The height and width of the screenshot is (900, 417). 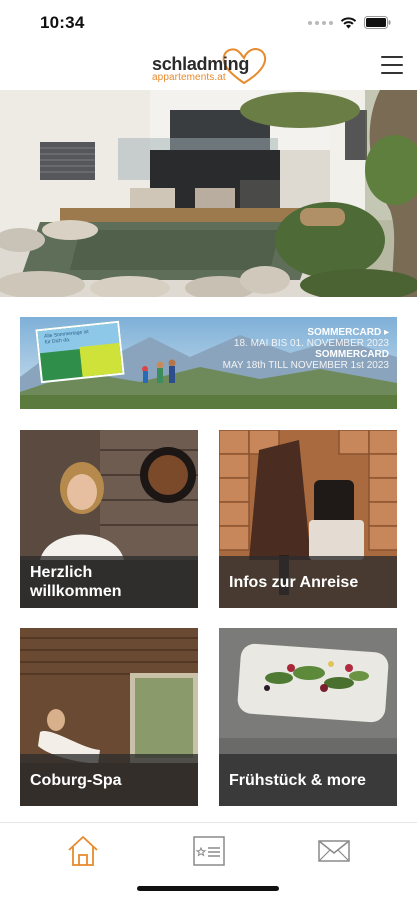 I want to click on tile-welcome: Herzlich willkommen, so click(x=109, y=519).